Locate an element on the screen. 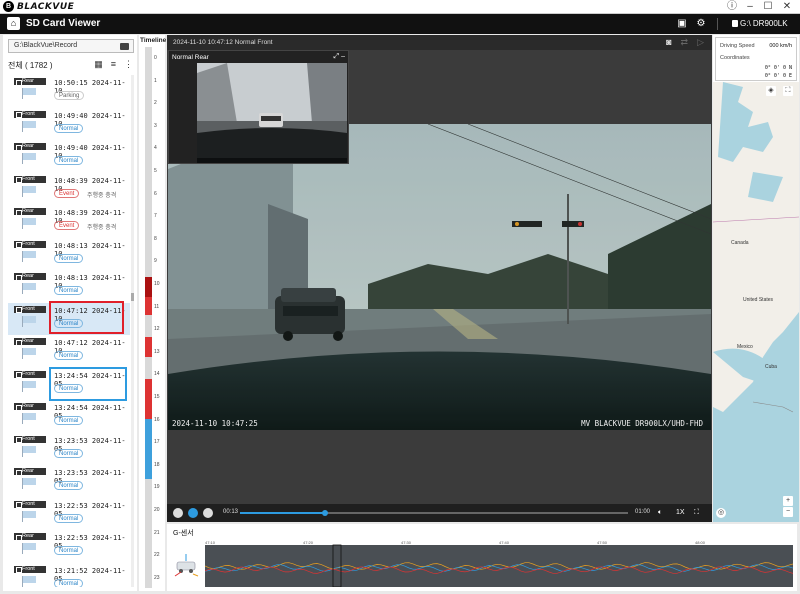  g-sensor-tick: 48:00 is located at coordinates (700, 542).